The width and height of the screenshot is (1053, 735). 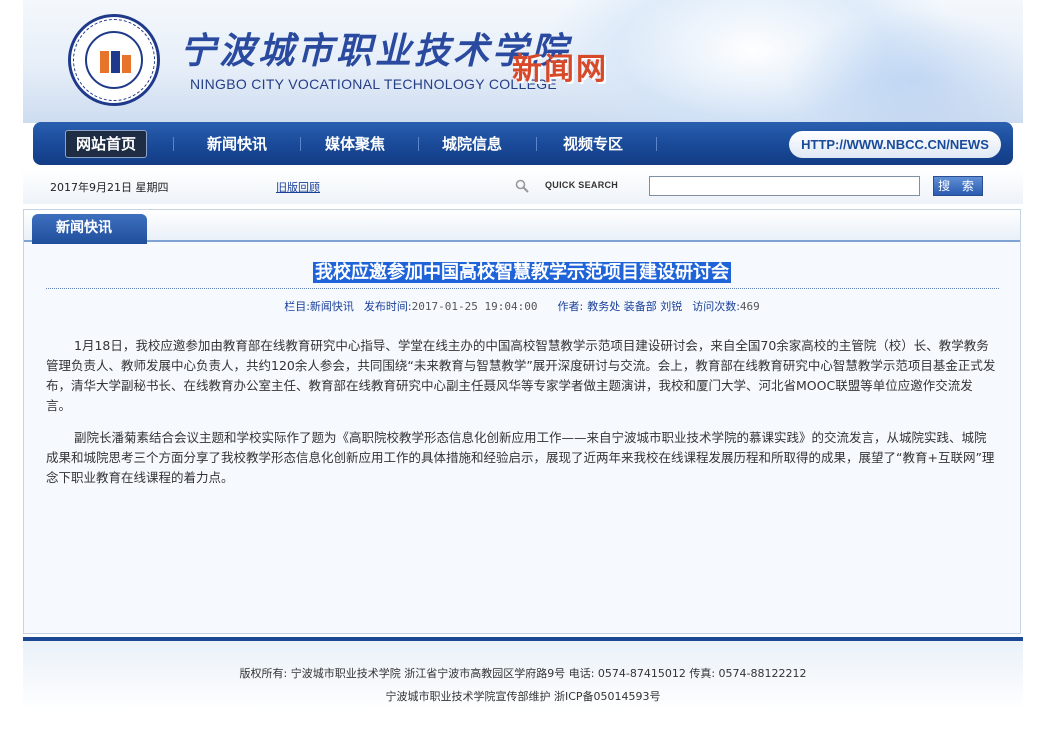 What do you see at coordinates (387, 306) in the screenshot?
I see `meta-time-label: 发布时间:` at bounding box center [387, 306].